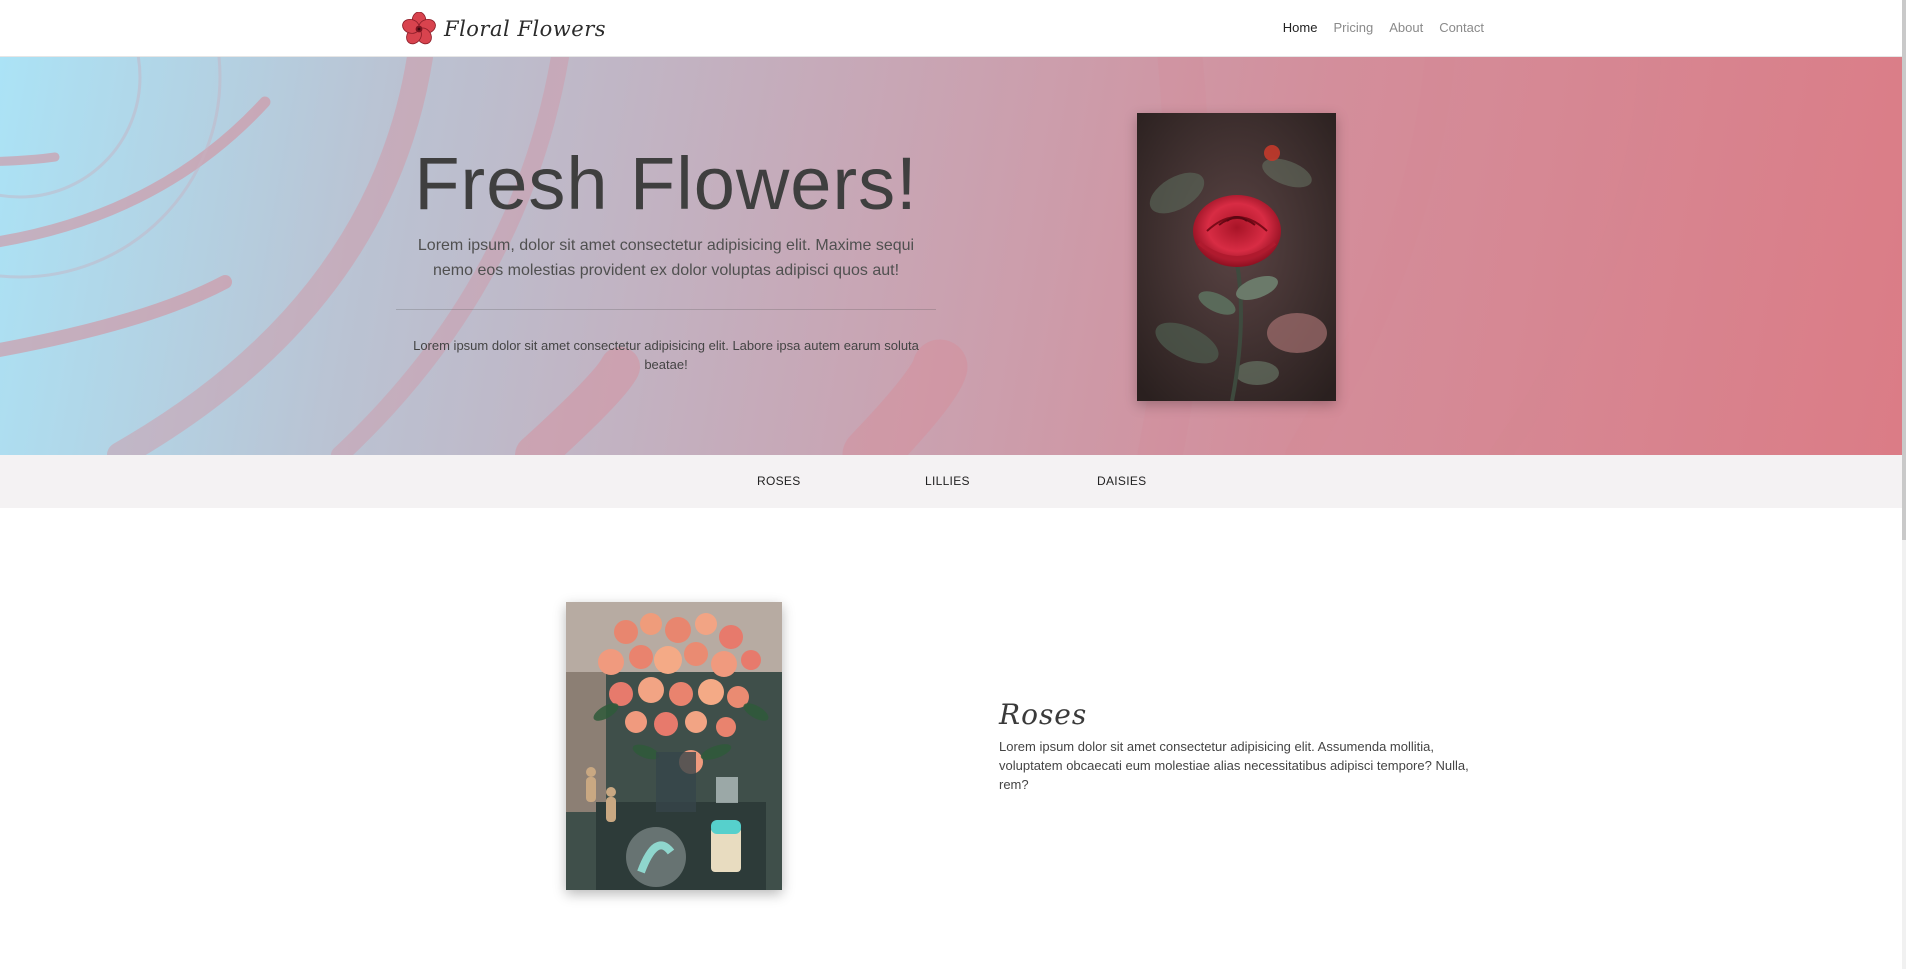 The height and width of the screenshot is (969, 1906). I want to click on nav-about-link: About, so click(1406, 27).